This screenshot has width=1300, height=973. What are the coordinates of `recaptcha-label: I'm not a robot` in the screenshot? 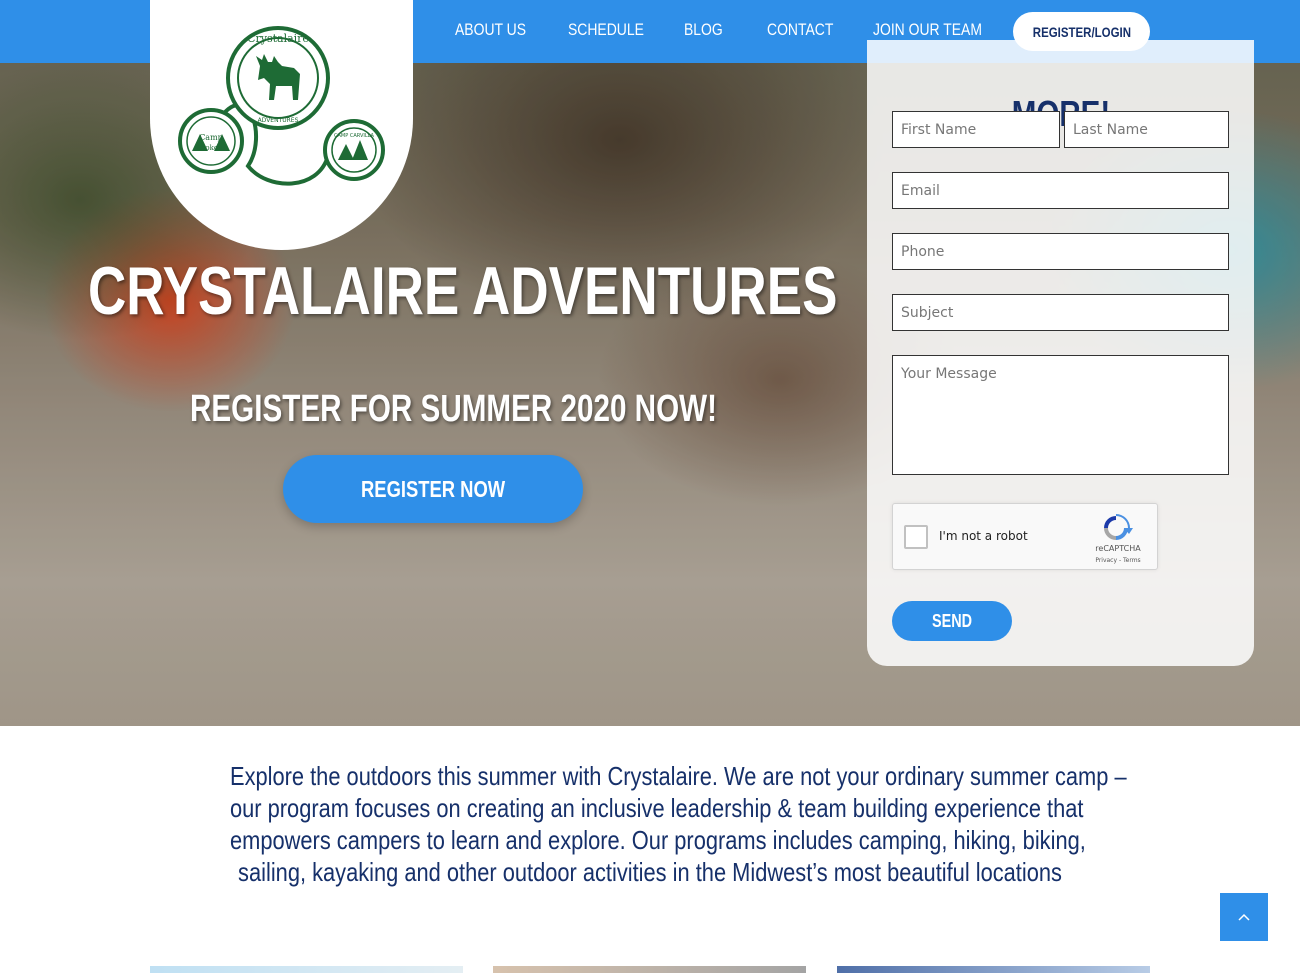 It's located at (983, 536).